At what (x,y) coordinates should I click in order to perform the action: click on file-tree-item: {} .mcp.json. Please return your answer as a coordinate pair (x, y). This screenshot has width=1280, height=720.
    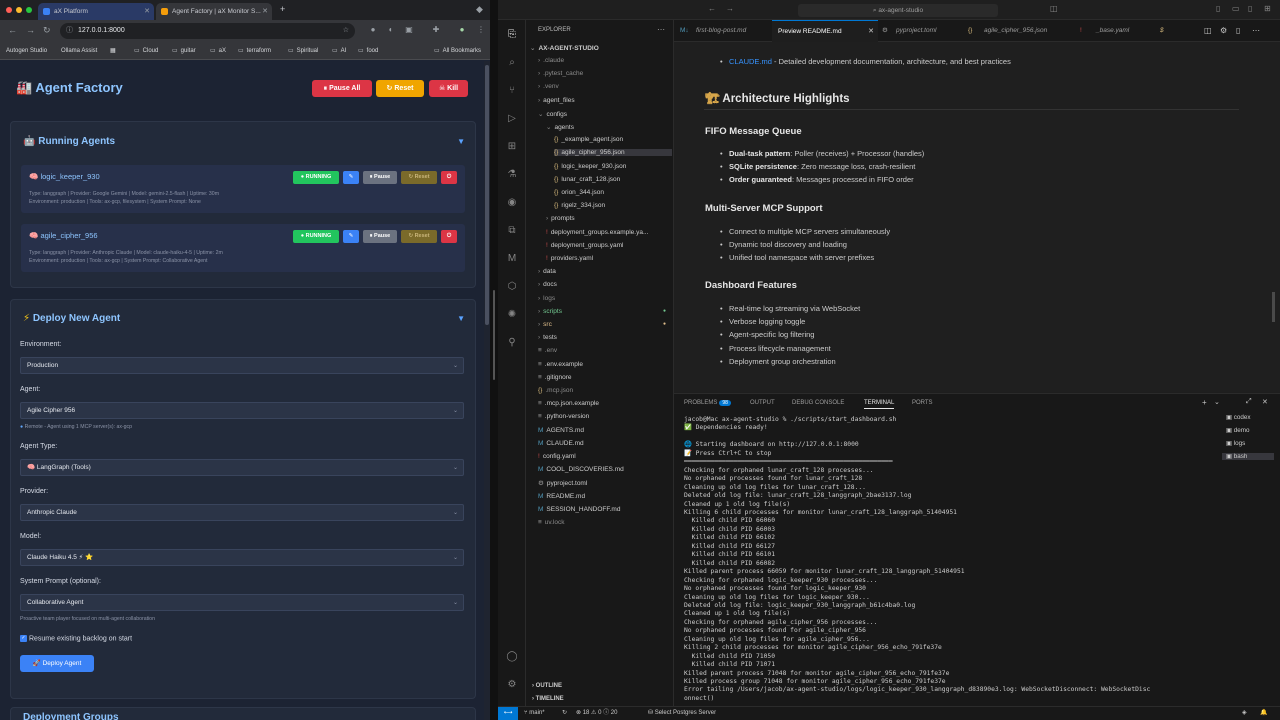
    Looking at the image, I should click on (605, 390).